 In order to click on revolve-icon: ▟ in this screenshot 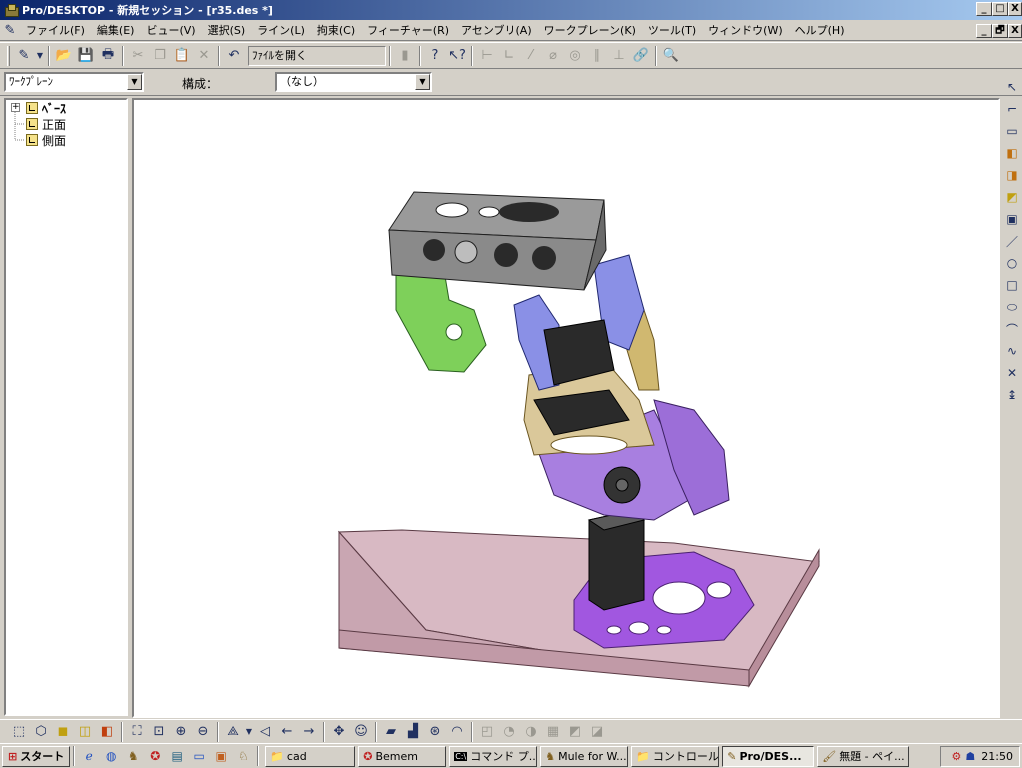, I will do `click(413, 732)`.